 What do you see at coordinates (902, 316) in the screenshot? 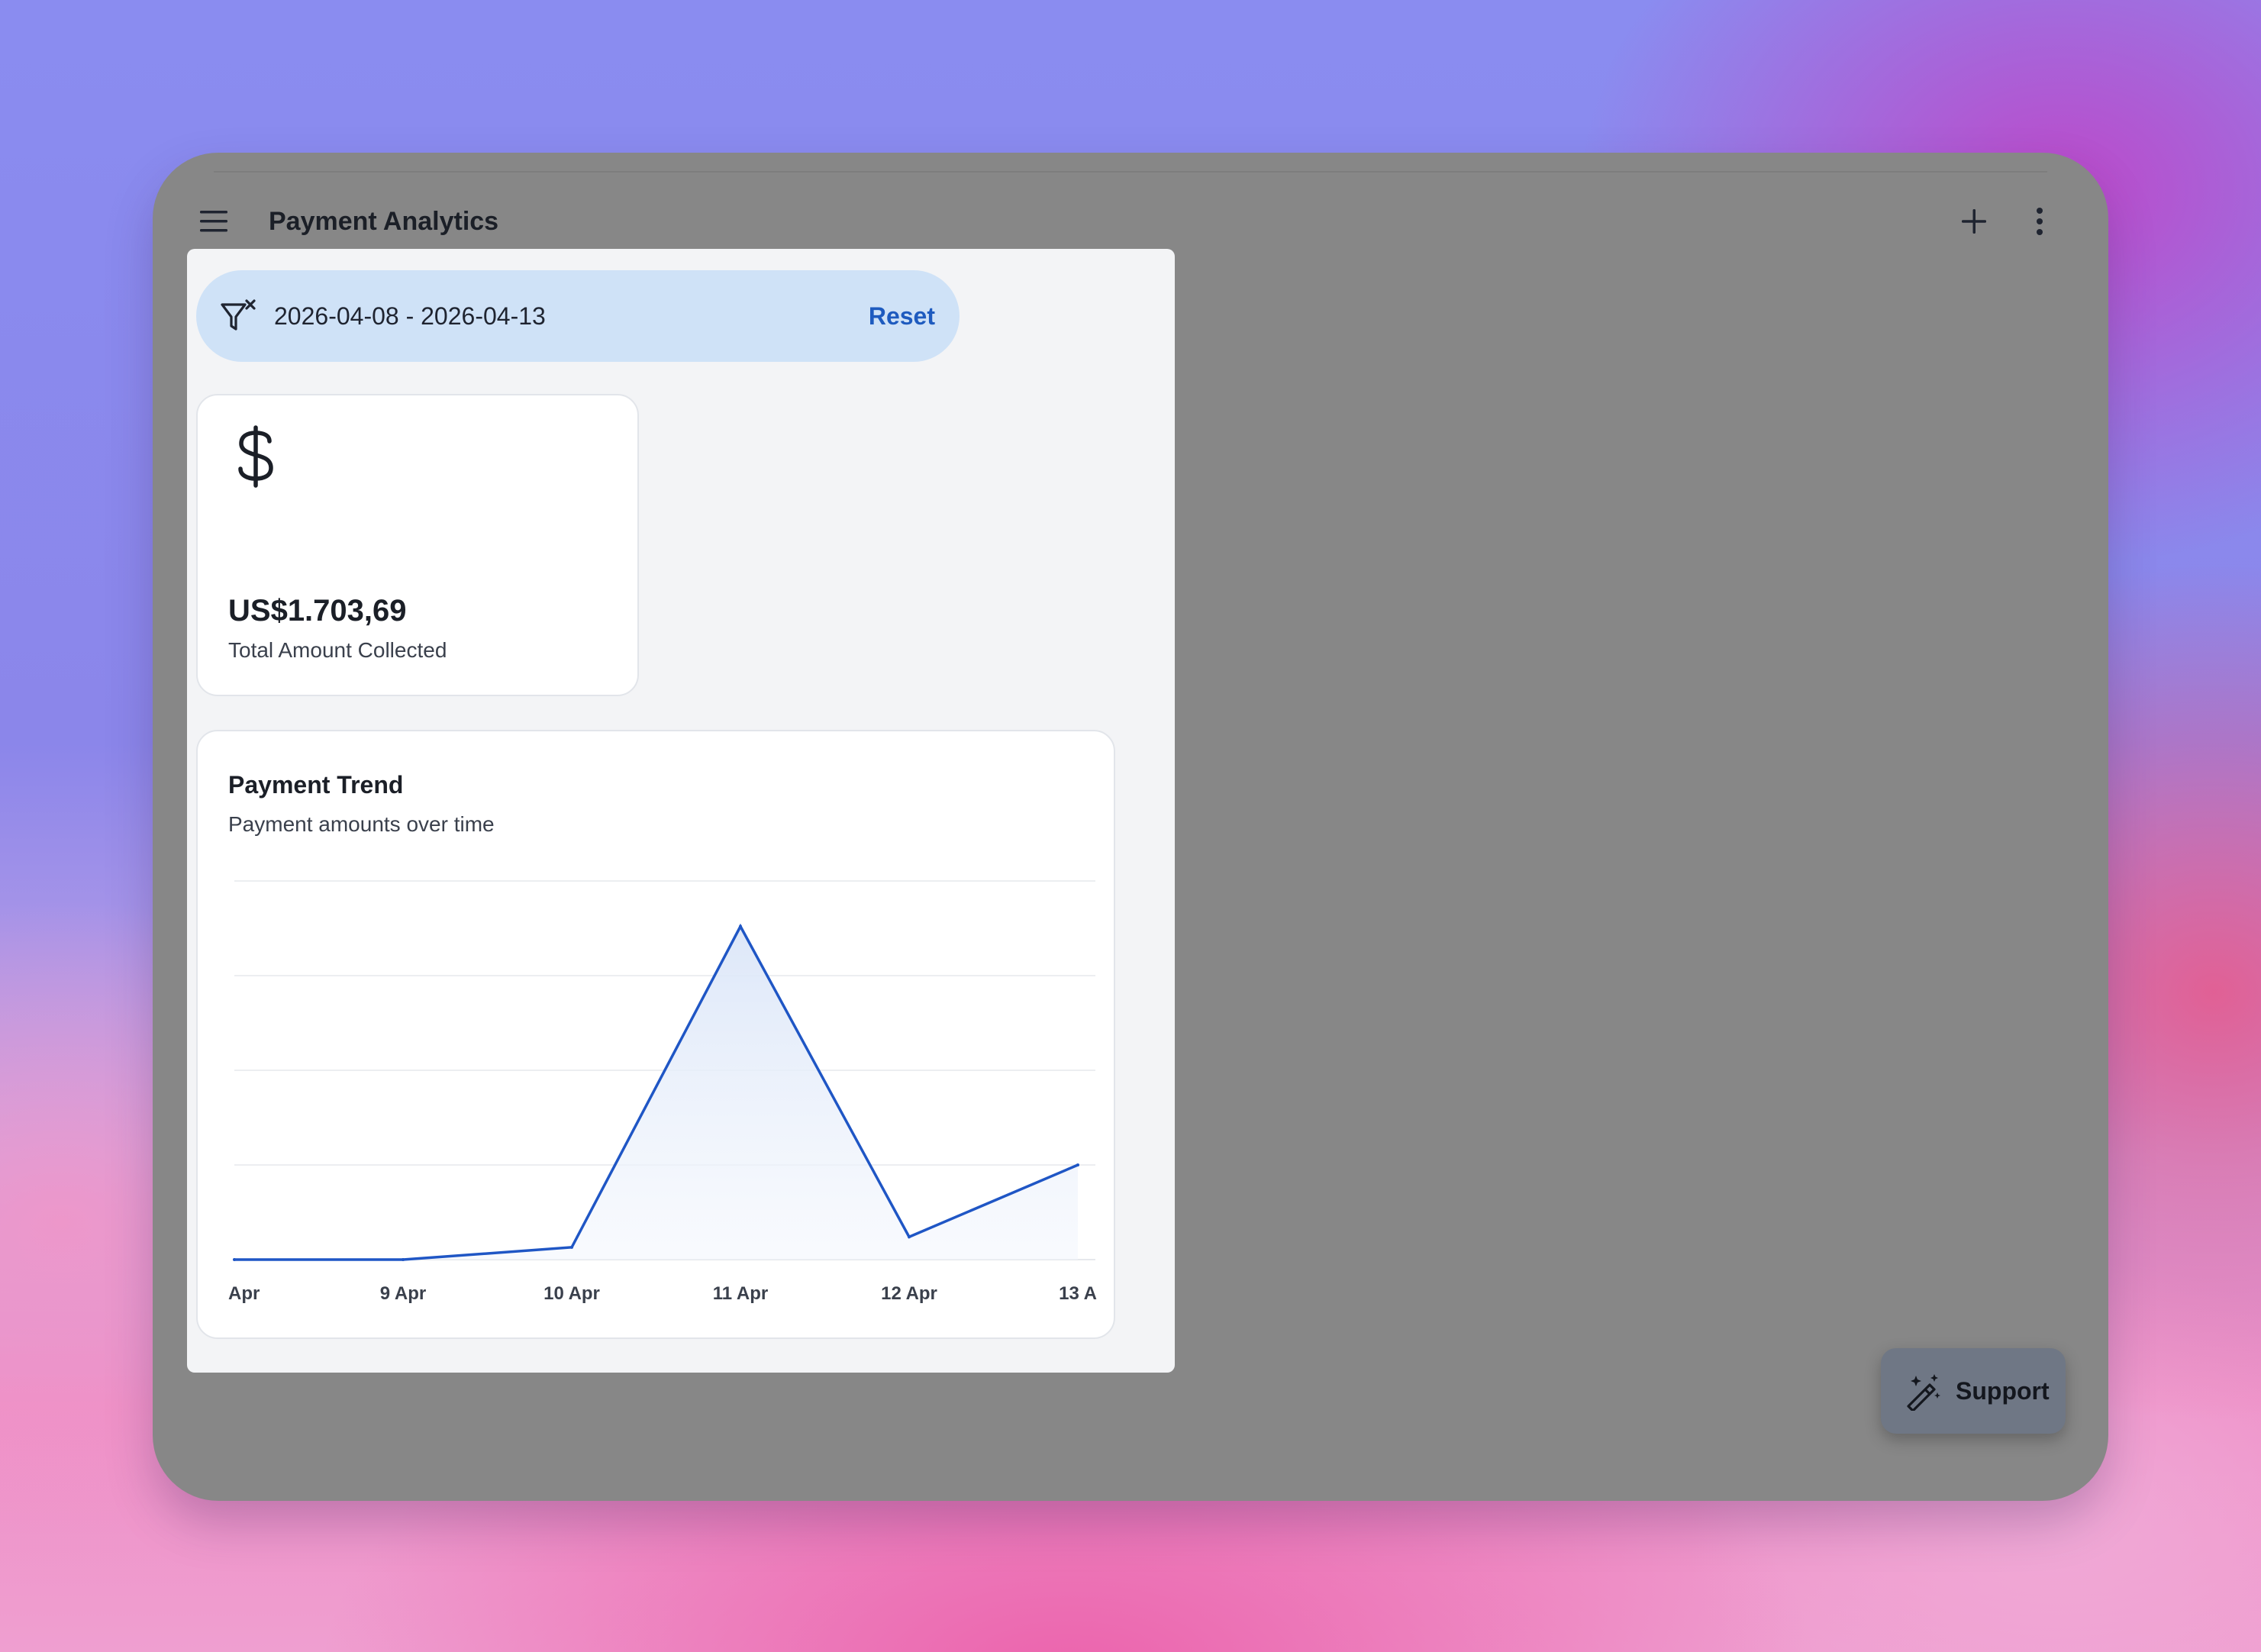
I see `reset-button: Reset` at bounding box center [902, 316].